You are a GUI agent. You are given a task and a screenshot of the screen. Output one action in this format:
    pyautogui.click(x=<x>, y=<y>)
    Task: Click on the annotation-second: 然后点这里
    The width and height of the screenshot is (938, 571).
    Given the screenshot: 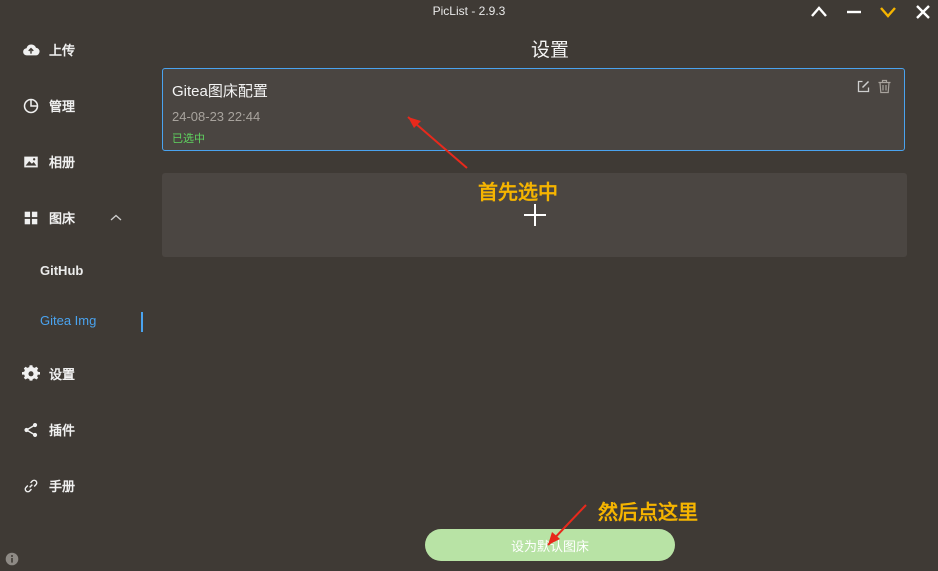 What is the action you would take?
    pyautogui.click(x=648, y=513)
    